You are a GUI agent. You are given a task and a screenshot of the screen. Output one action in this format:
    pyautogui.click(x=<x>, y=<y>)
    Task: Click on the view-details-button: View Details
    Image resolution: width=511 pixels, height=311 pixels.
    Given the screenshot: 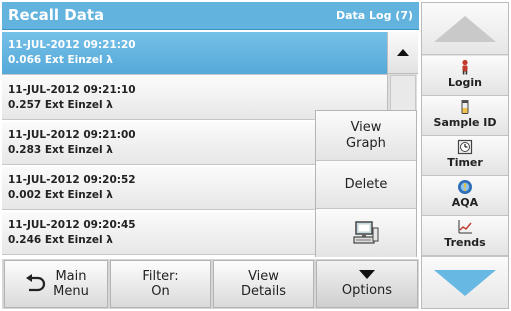 What is the action you would take?
    pyautogui.click(x=263, y=284)
    